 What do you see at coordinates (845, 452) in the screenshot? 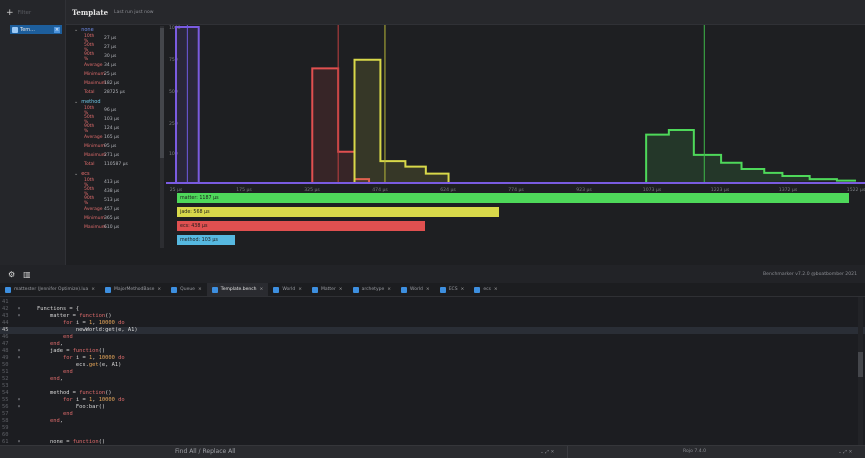
I see `find-controls-right: ⌄ ⤢ ✕` at bounding box center [845, 452].